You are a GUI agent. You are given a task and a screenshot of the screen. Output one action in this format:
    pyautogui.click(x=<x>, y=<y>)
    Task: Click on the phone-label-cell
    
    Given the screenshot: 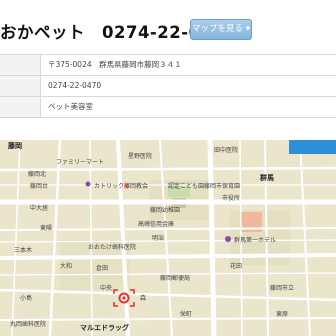 What is the action you would take?
    pyautogui.click(x=20, y=86)
    